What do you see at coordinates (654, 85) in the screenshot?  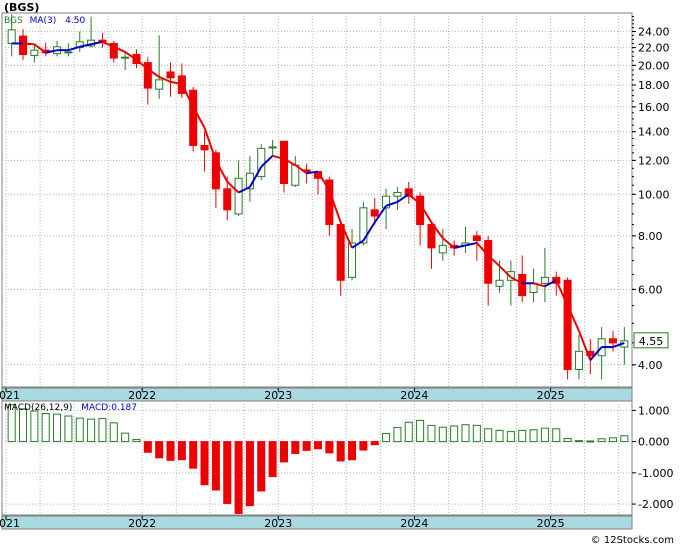 I see `price-y-tick-label: 18.00` at bounding box center [654, 85].